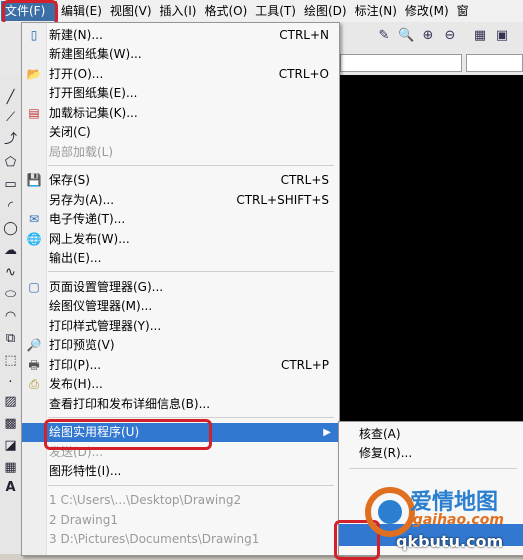  I want to click on spline-icon: ∿, so click(10, 272).